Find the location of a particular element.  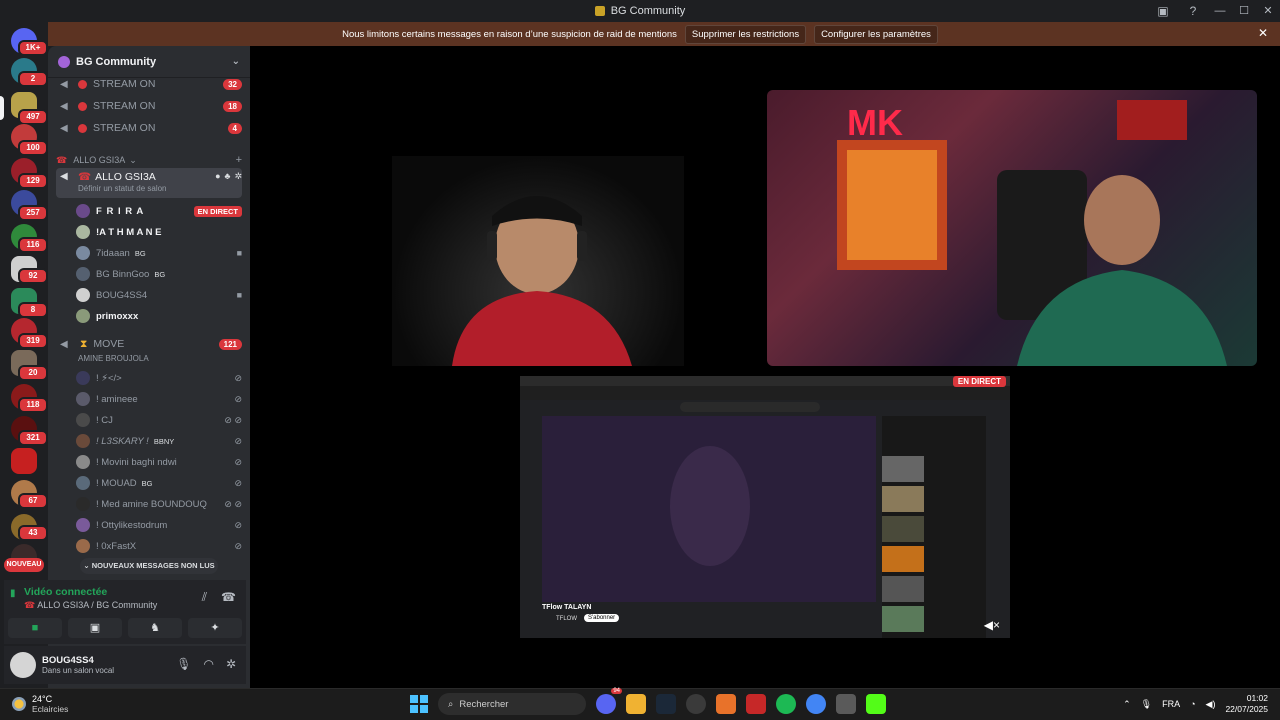

windows-start-icon is located at coordinates (419, 704).